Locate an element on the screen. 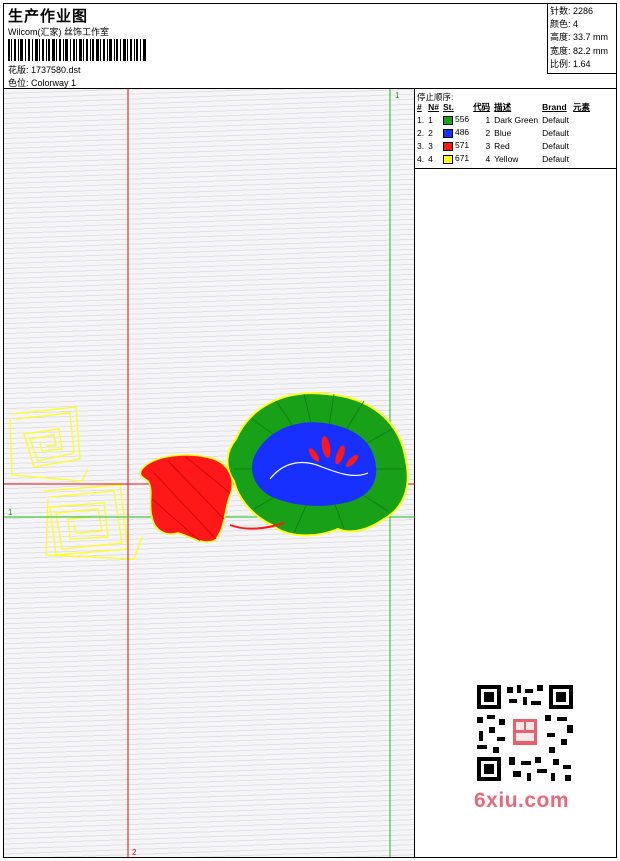  watermark-text: 6xiu.com is located at coordinates (522, 800).